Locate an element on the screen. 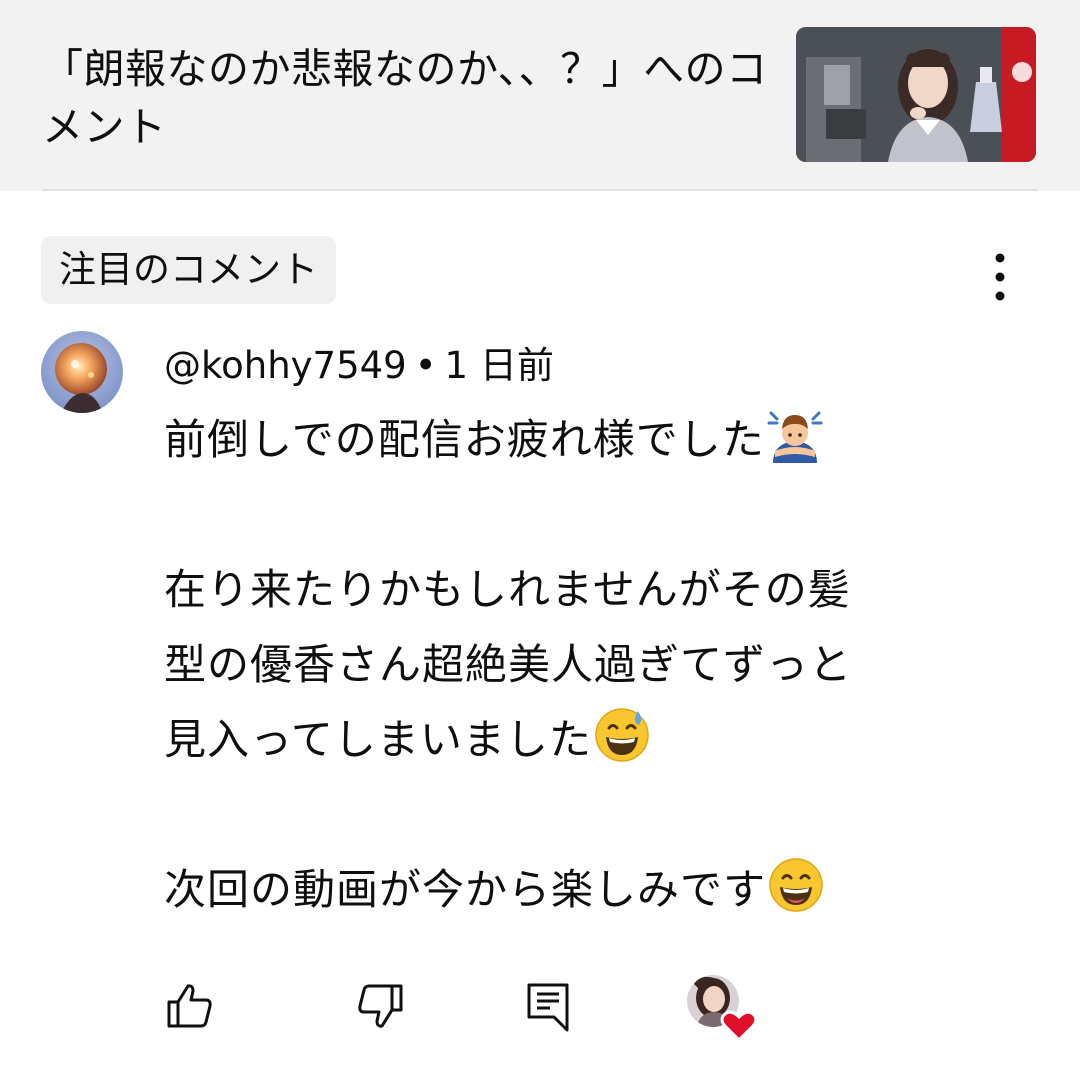 The image size is (1080, 1079). video-thumbnail is located at coordinates (916, 94).